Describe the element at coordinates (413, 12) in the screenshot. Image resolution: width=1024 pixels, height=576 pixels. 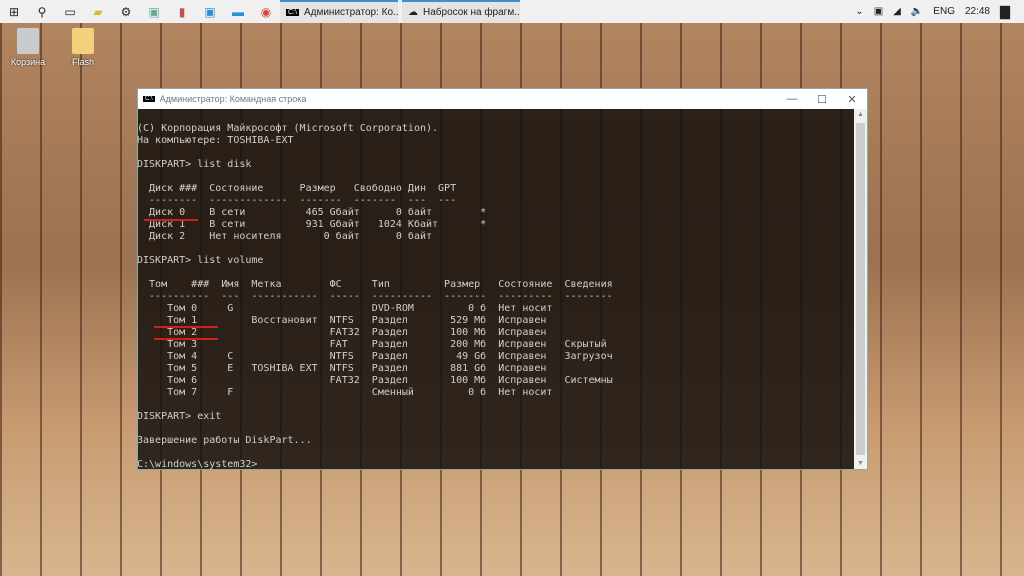
I see `snip-icon: ☁` at that location.